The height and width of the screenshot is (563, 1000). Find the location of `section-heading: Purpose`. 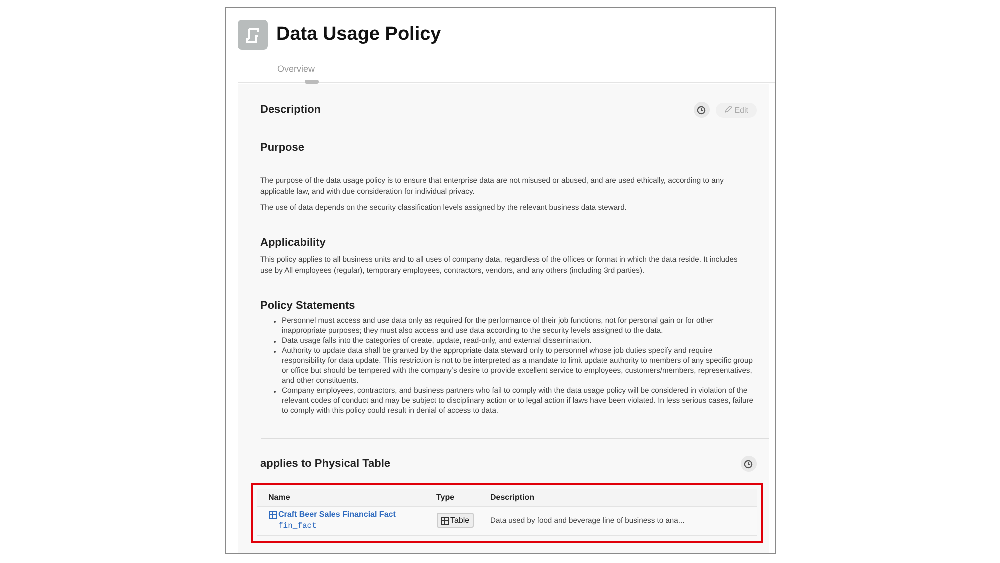

section-heading: Purpose is located at coordinates (283, 148).